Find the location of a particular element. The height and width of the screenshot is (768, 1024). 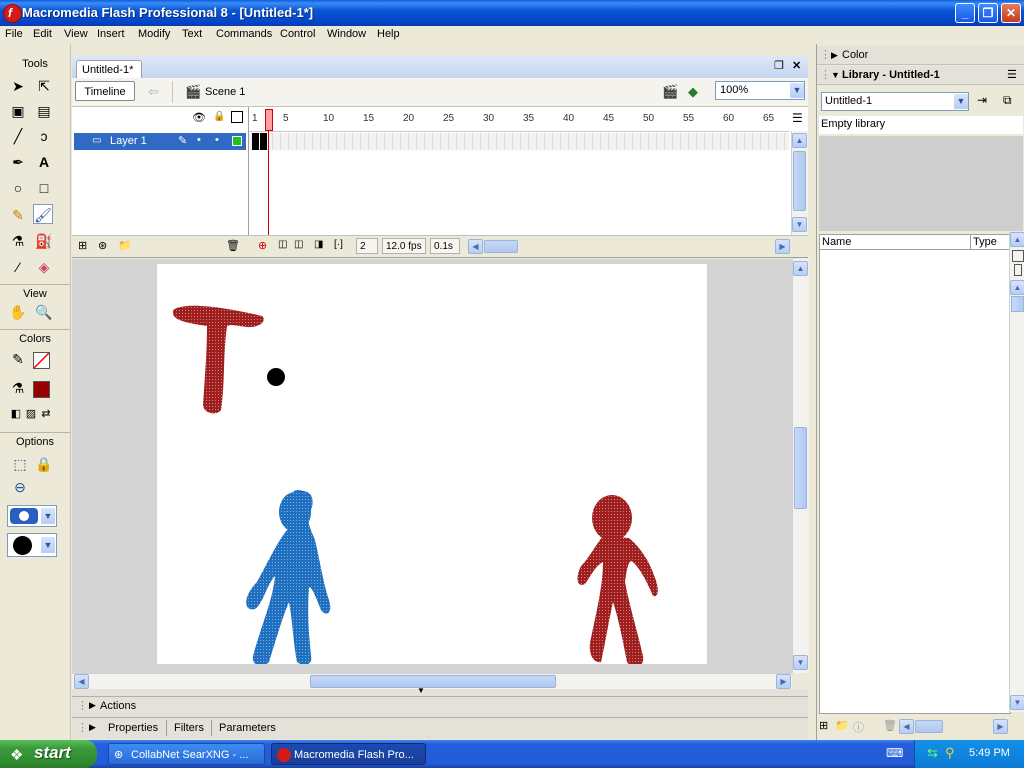

new-symbol-icon: ⊞ is located at coordinates (823, 725).